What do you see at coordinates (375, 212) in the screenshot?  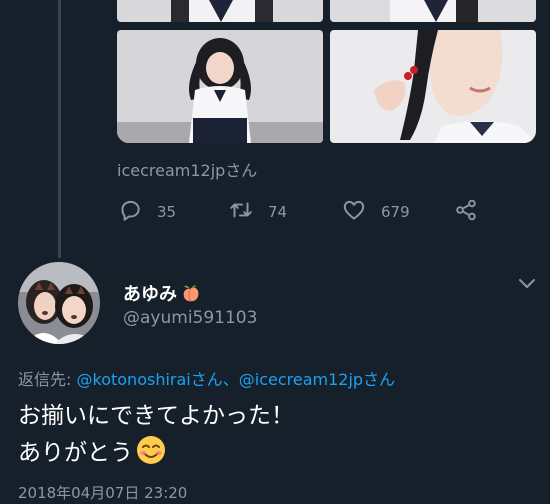 I see `like-button: 679` at bounding box center [375, 212].